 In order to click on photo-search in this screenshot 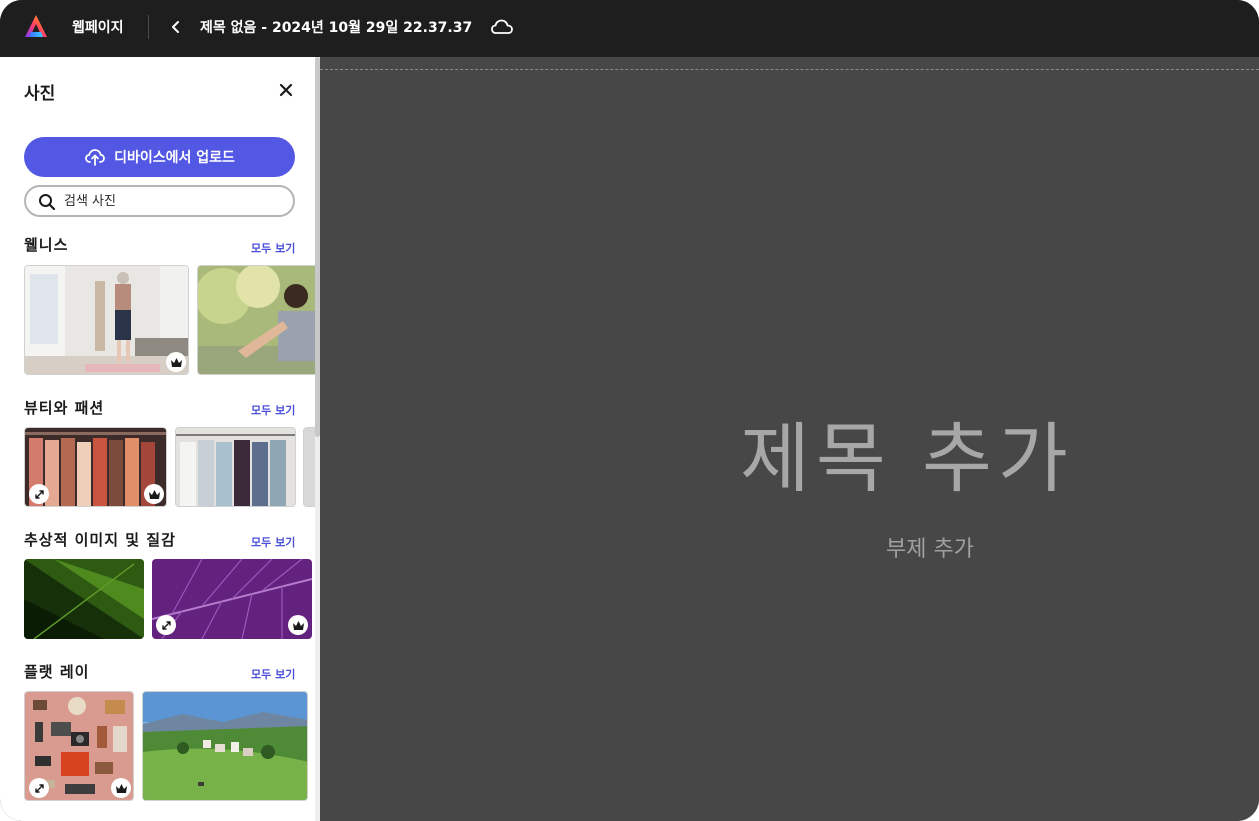, I will do `click(159, 201)`.